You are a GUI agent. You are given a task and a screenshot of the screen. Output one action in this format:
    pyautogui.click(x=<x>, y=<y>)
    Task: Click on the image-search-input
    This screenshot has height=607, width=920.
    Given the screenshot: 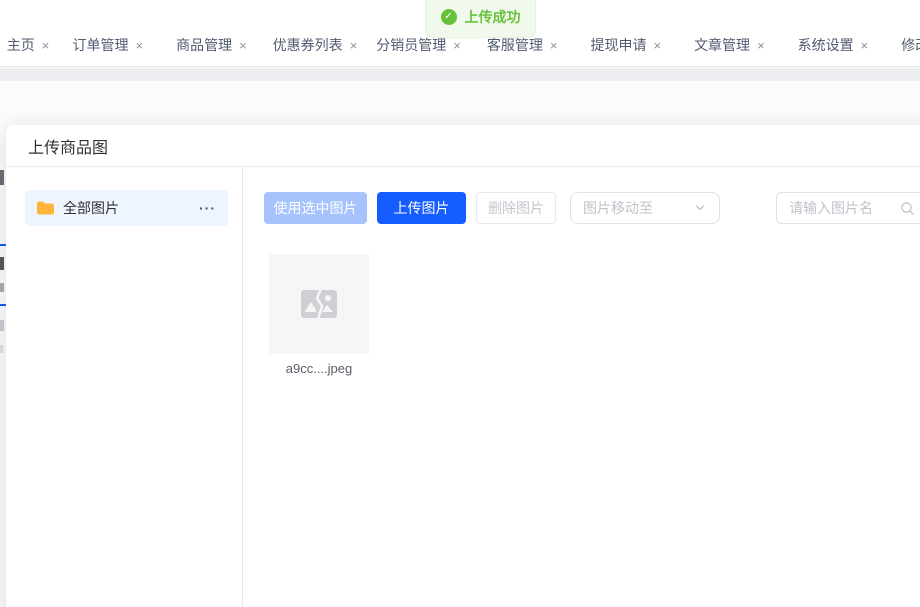 What is the action you would take?
    pyautogui.click(x=848, y=208)
    